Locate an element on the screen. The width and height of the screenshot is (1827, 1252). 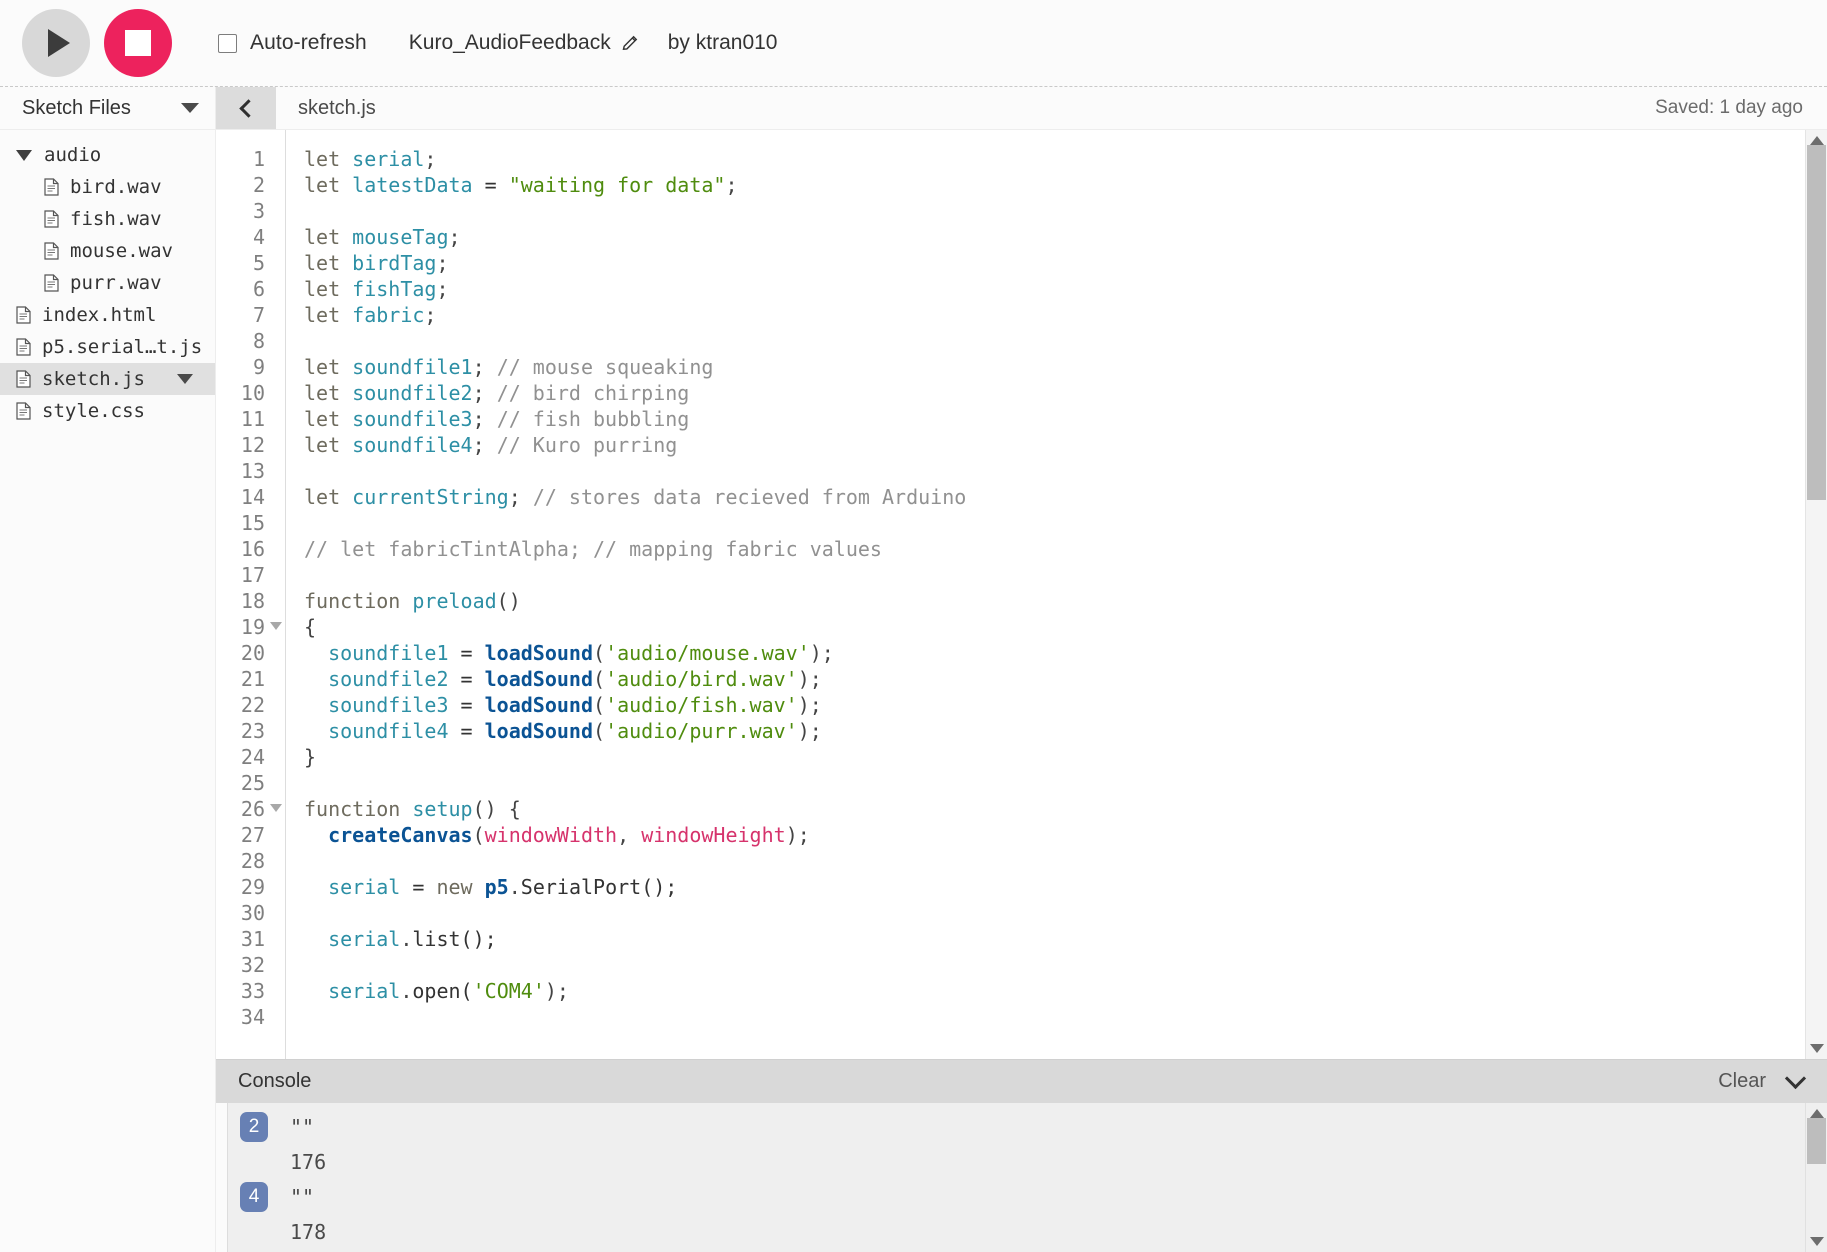
code-line: let mouseTag; is located at coordinates (1054, 237).